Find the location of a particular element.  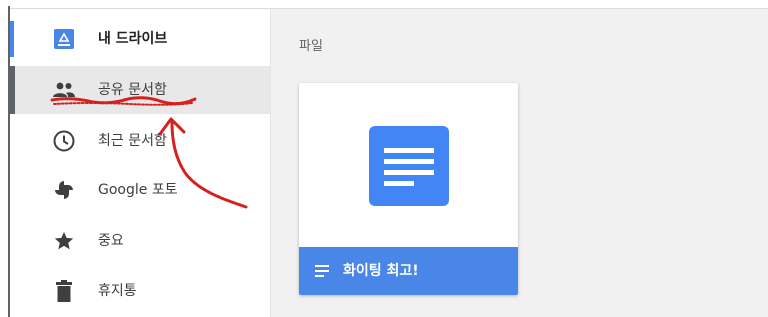

sidebar-item-label: 최근 문서함 is located at coordinates (132, 141).